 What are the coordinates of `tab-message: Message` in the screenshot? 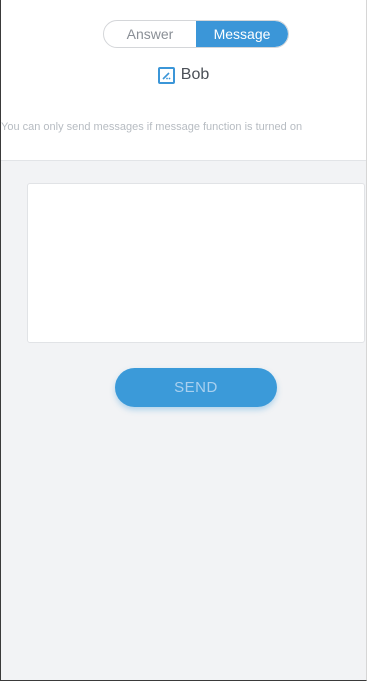 It's located at (242, 34).